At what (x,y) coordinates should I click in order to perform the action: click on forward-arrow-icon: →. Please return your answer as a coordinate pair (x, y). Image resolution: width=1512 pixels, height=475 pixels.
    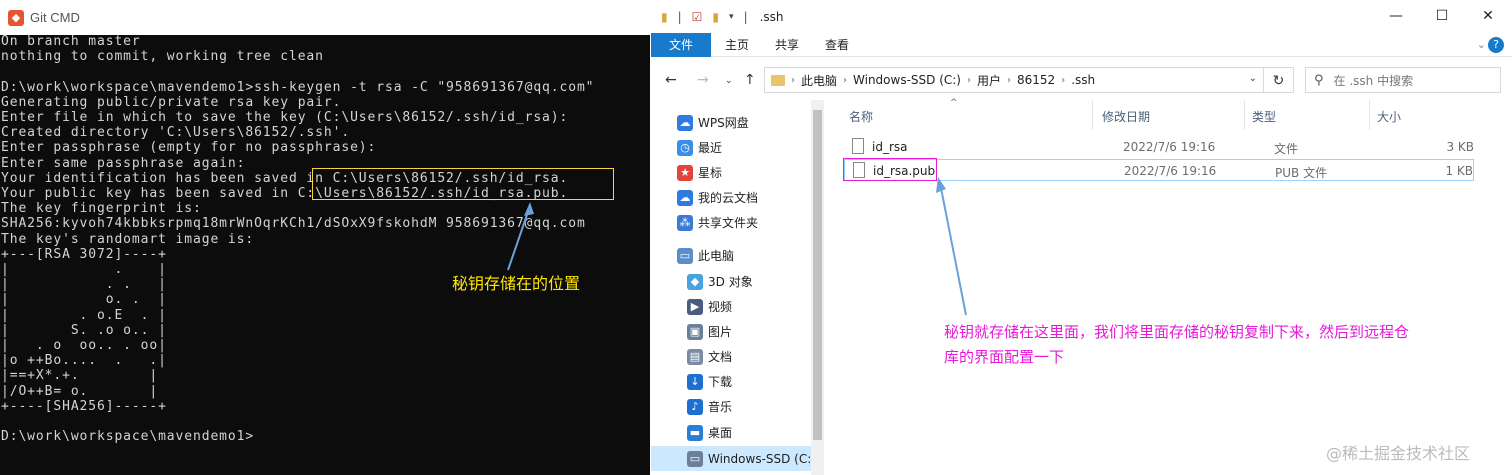
    Looking at the image, I should click on (703, 80).